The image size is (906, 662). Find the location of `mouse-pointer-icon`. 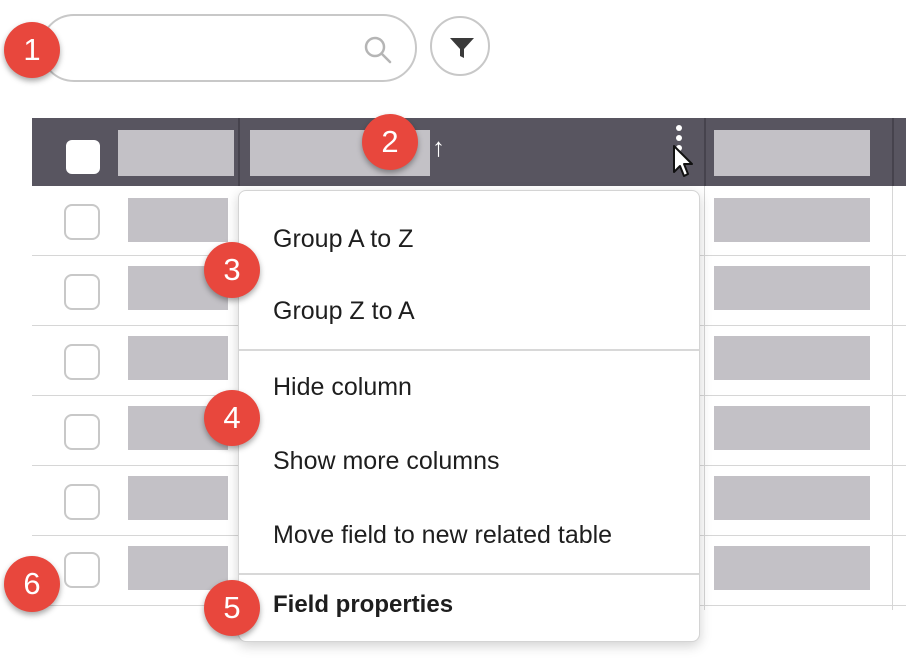

mouse-pointer-icon is located at coordinates (683, 161).